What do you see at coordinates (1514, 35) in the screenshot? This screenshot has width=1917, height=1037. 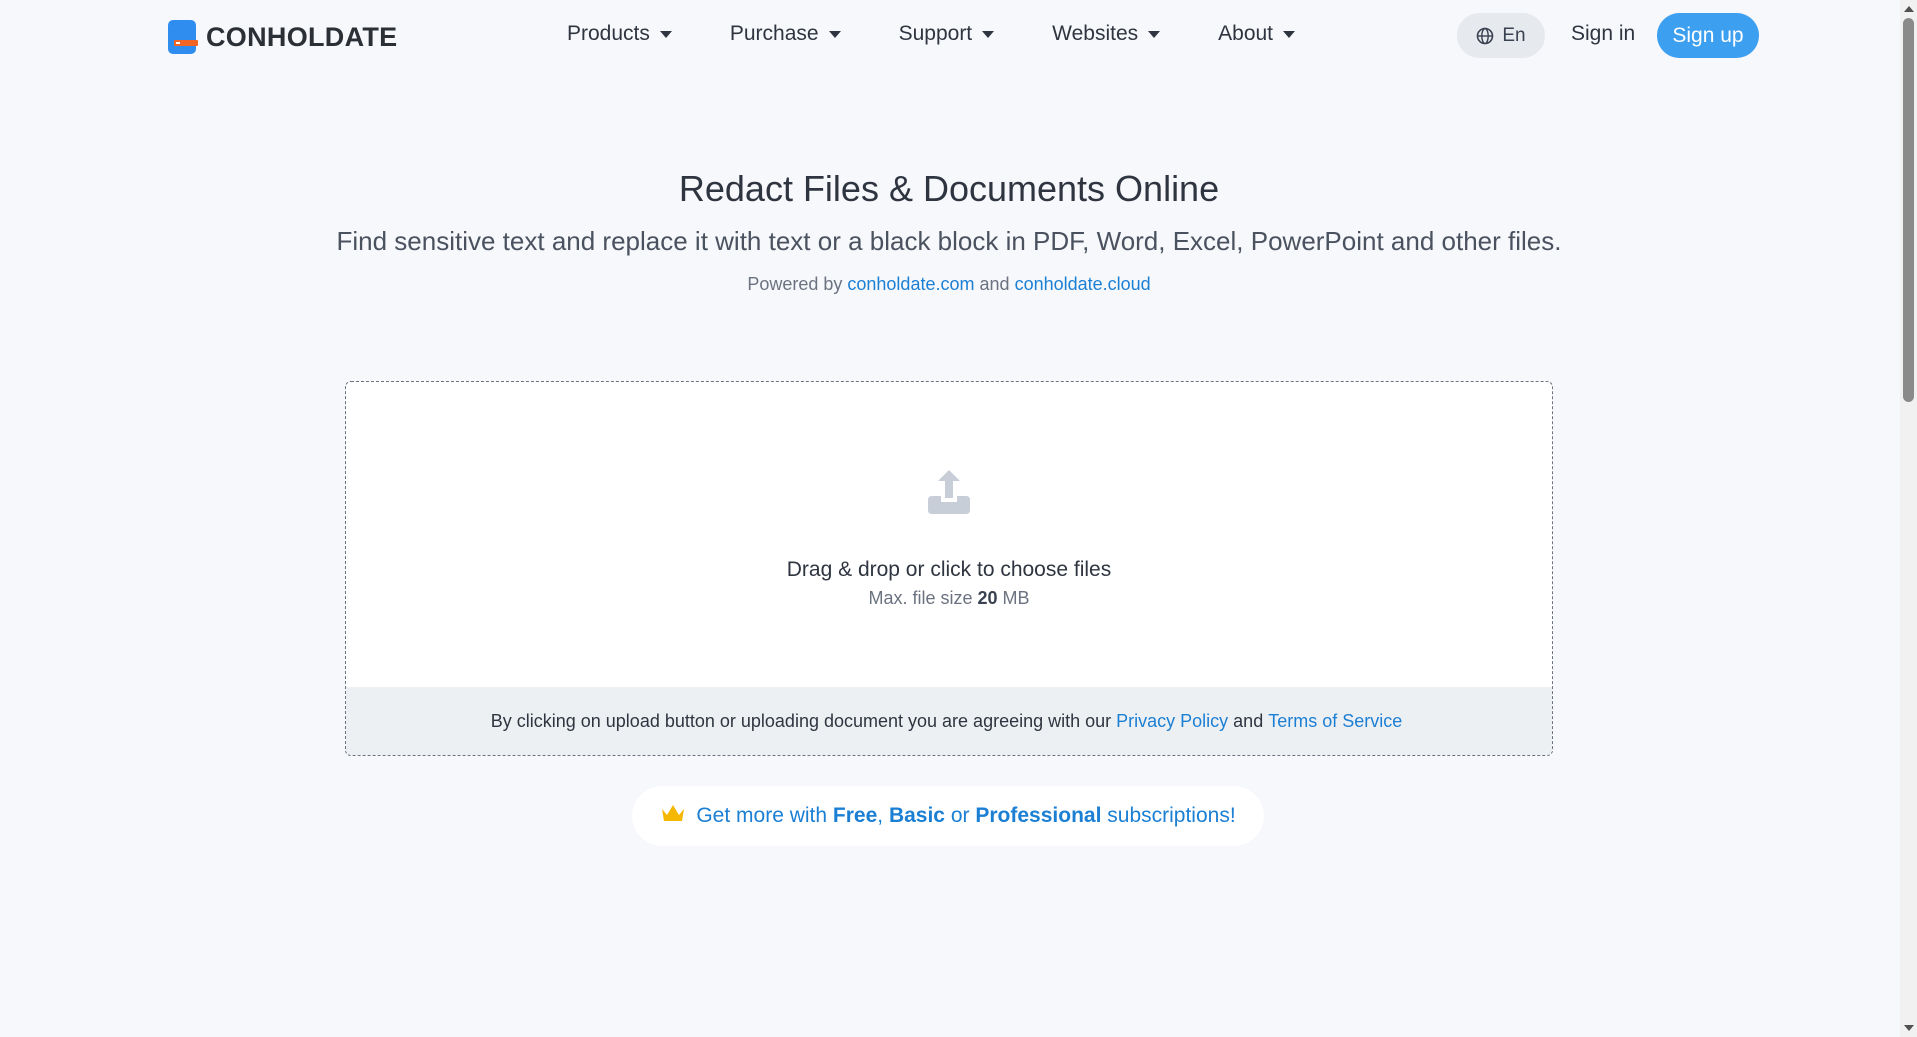 I see `language-label: En` at bounding box center [1514, 35].